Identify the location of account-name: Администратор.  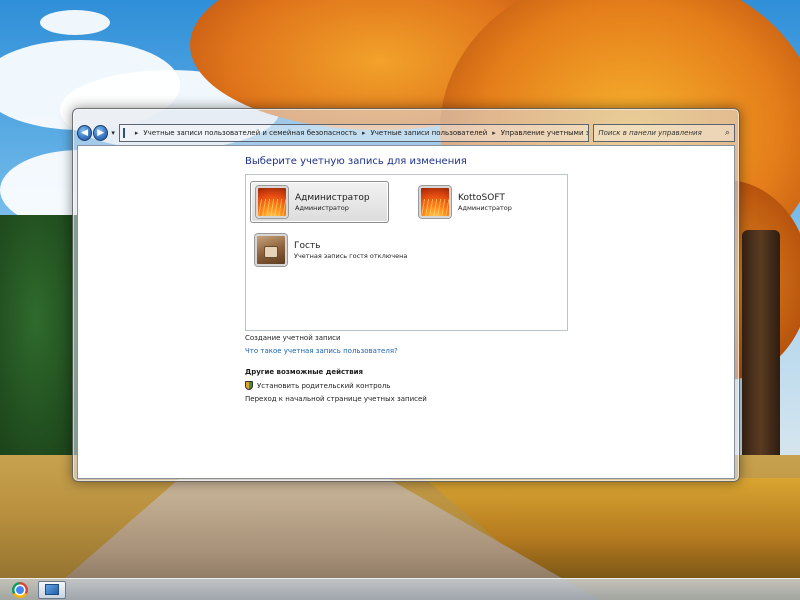
(332, 197).